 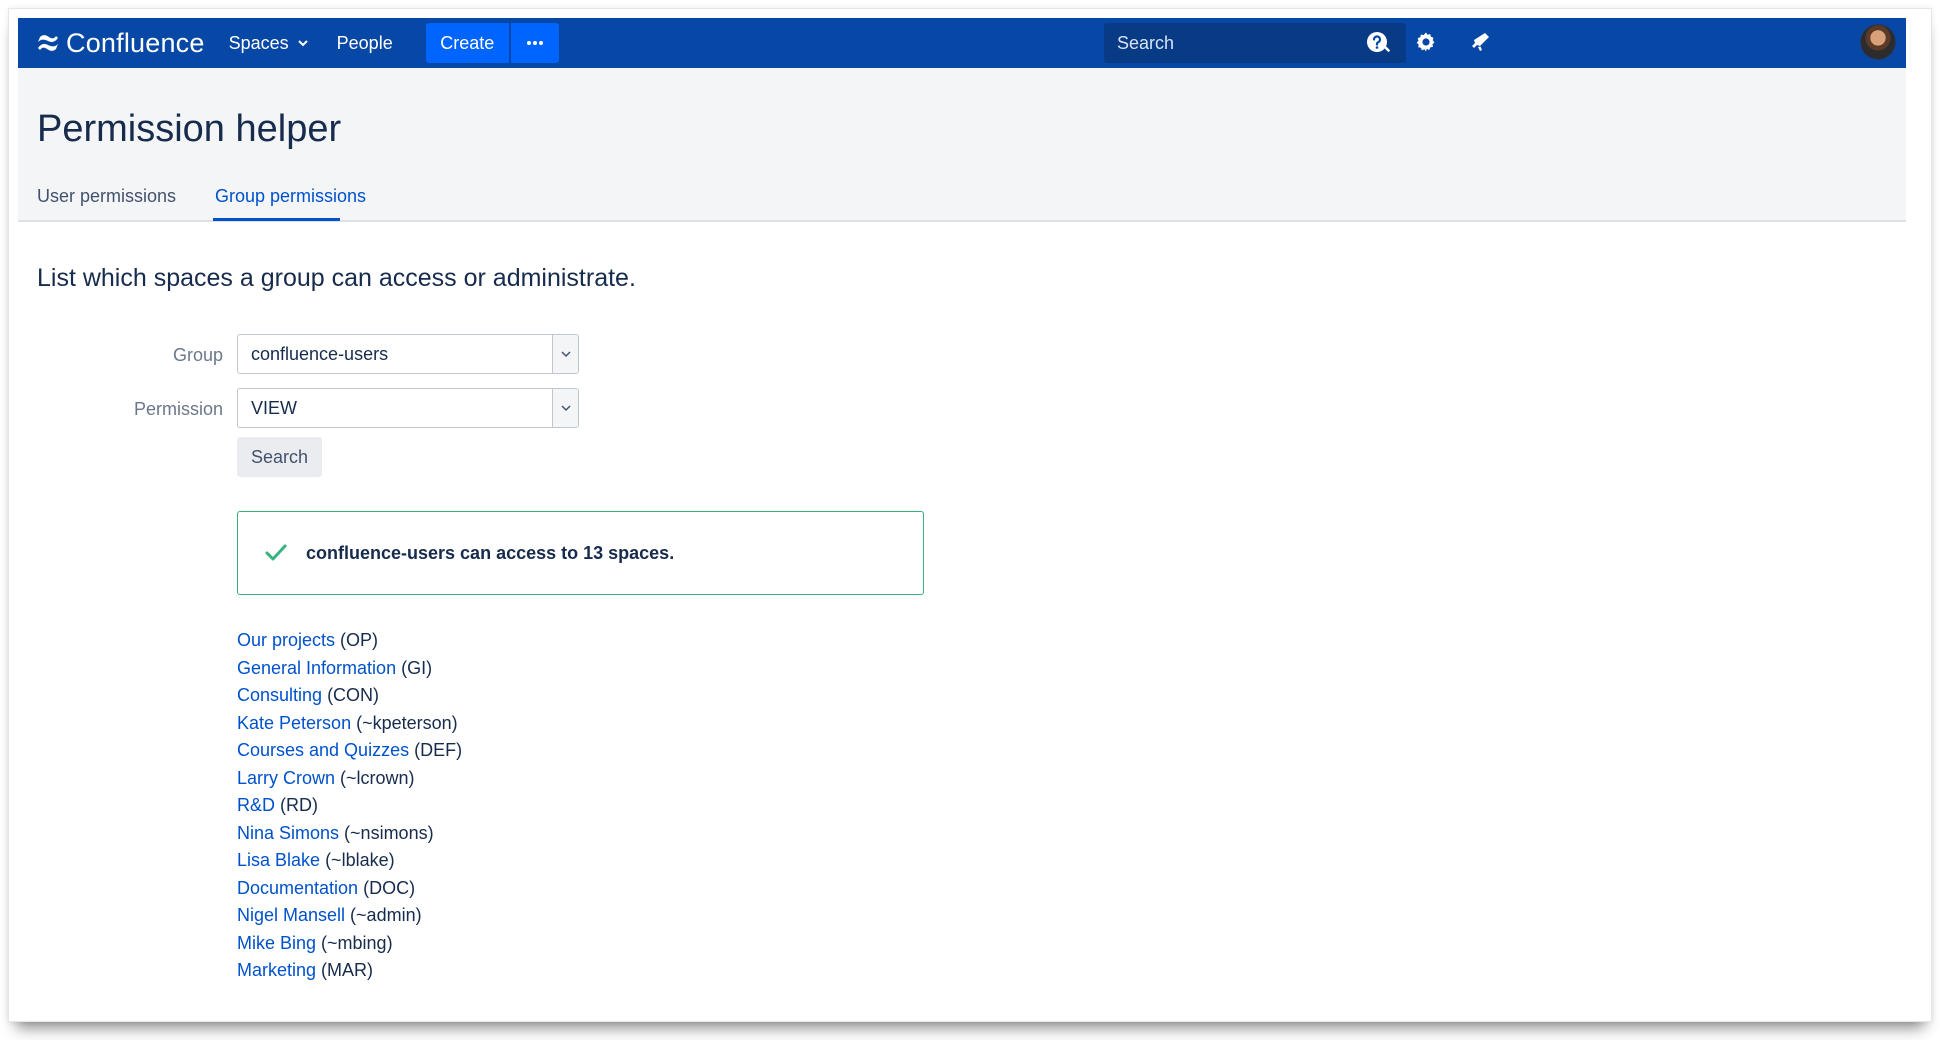 I want to click on help-icon, so click(x=1377, y=42).